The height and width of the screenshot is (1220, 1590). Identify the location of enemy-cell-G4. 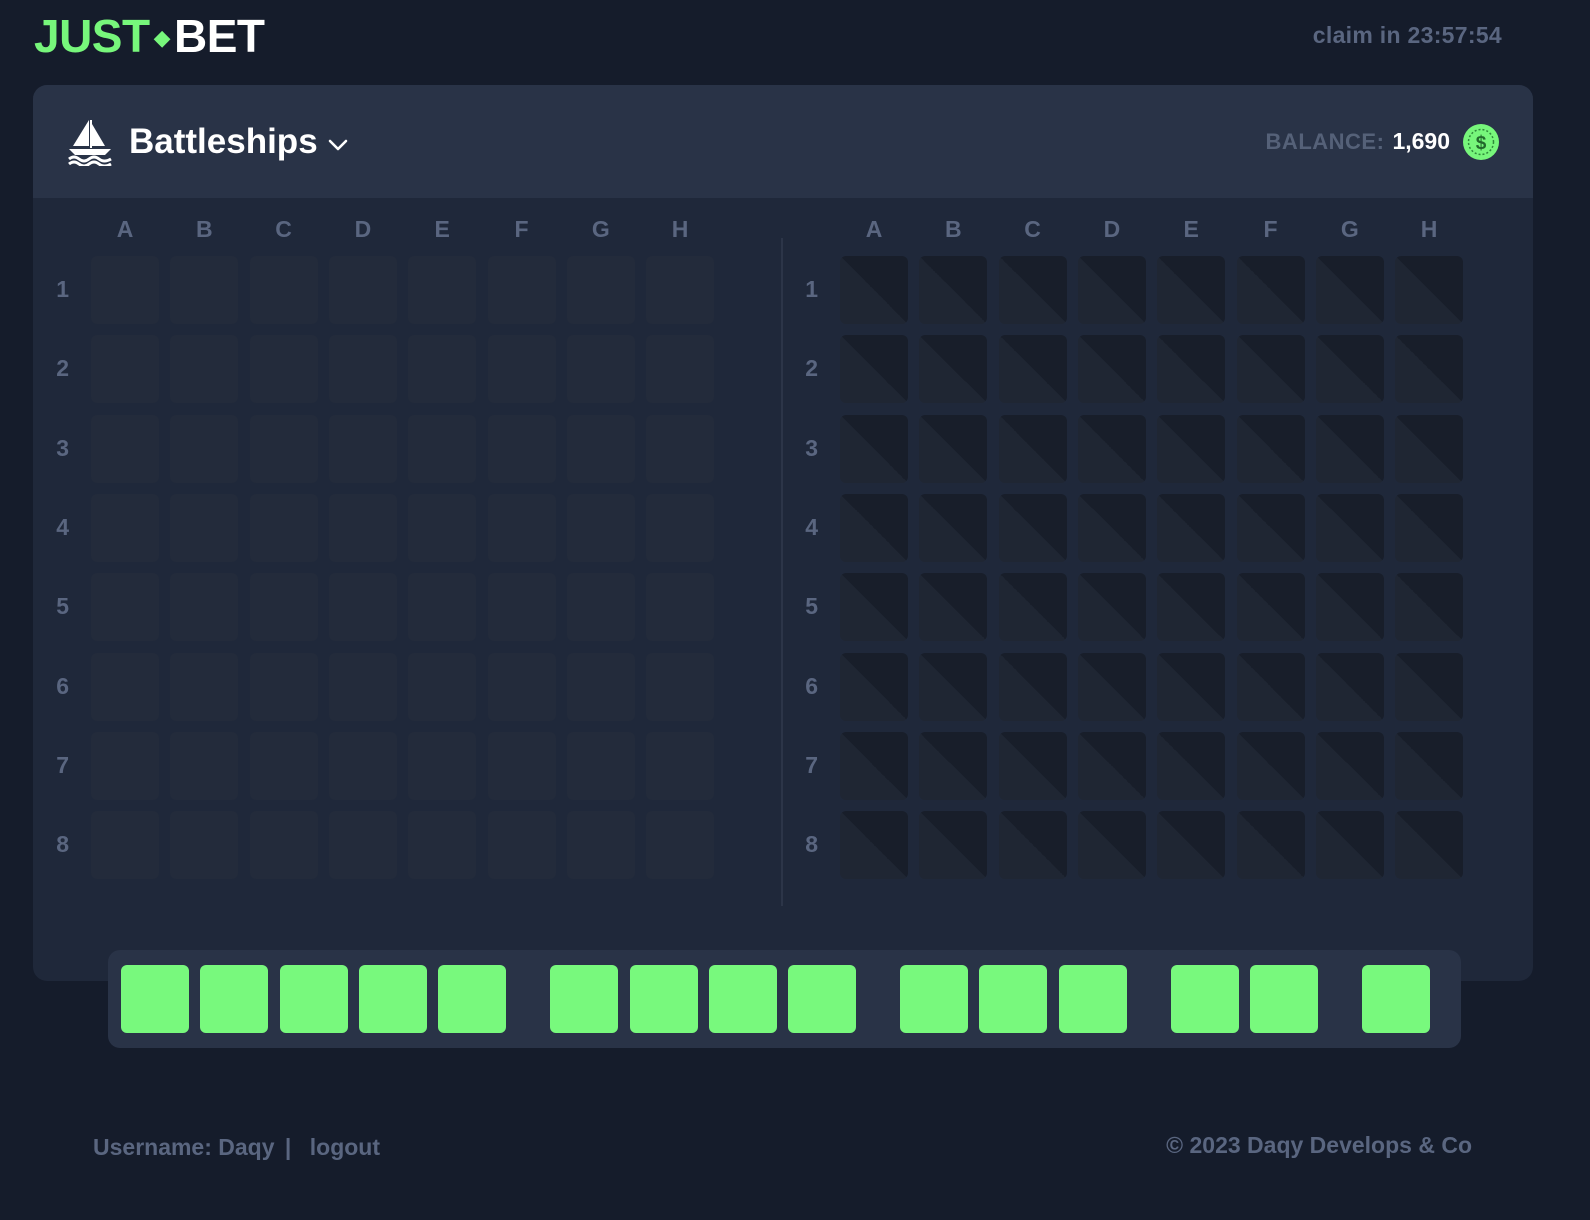
(1349, 527).